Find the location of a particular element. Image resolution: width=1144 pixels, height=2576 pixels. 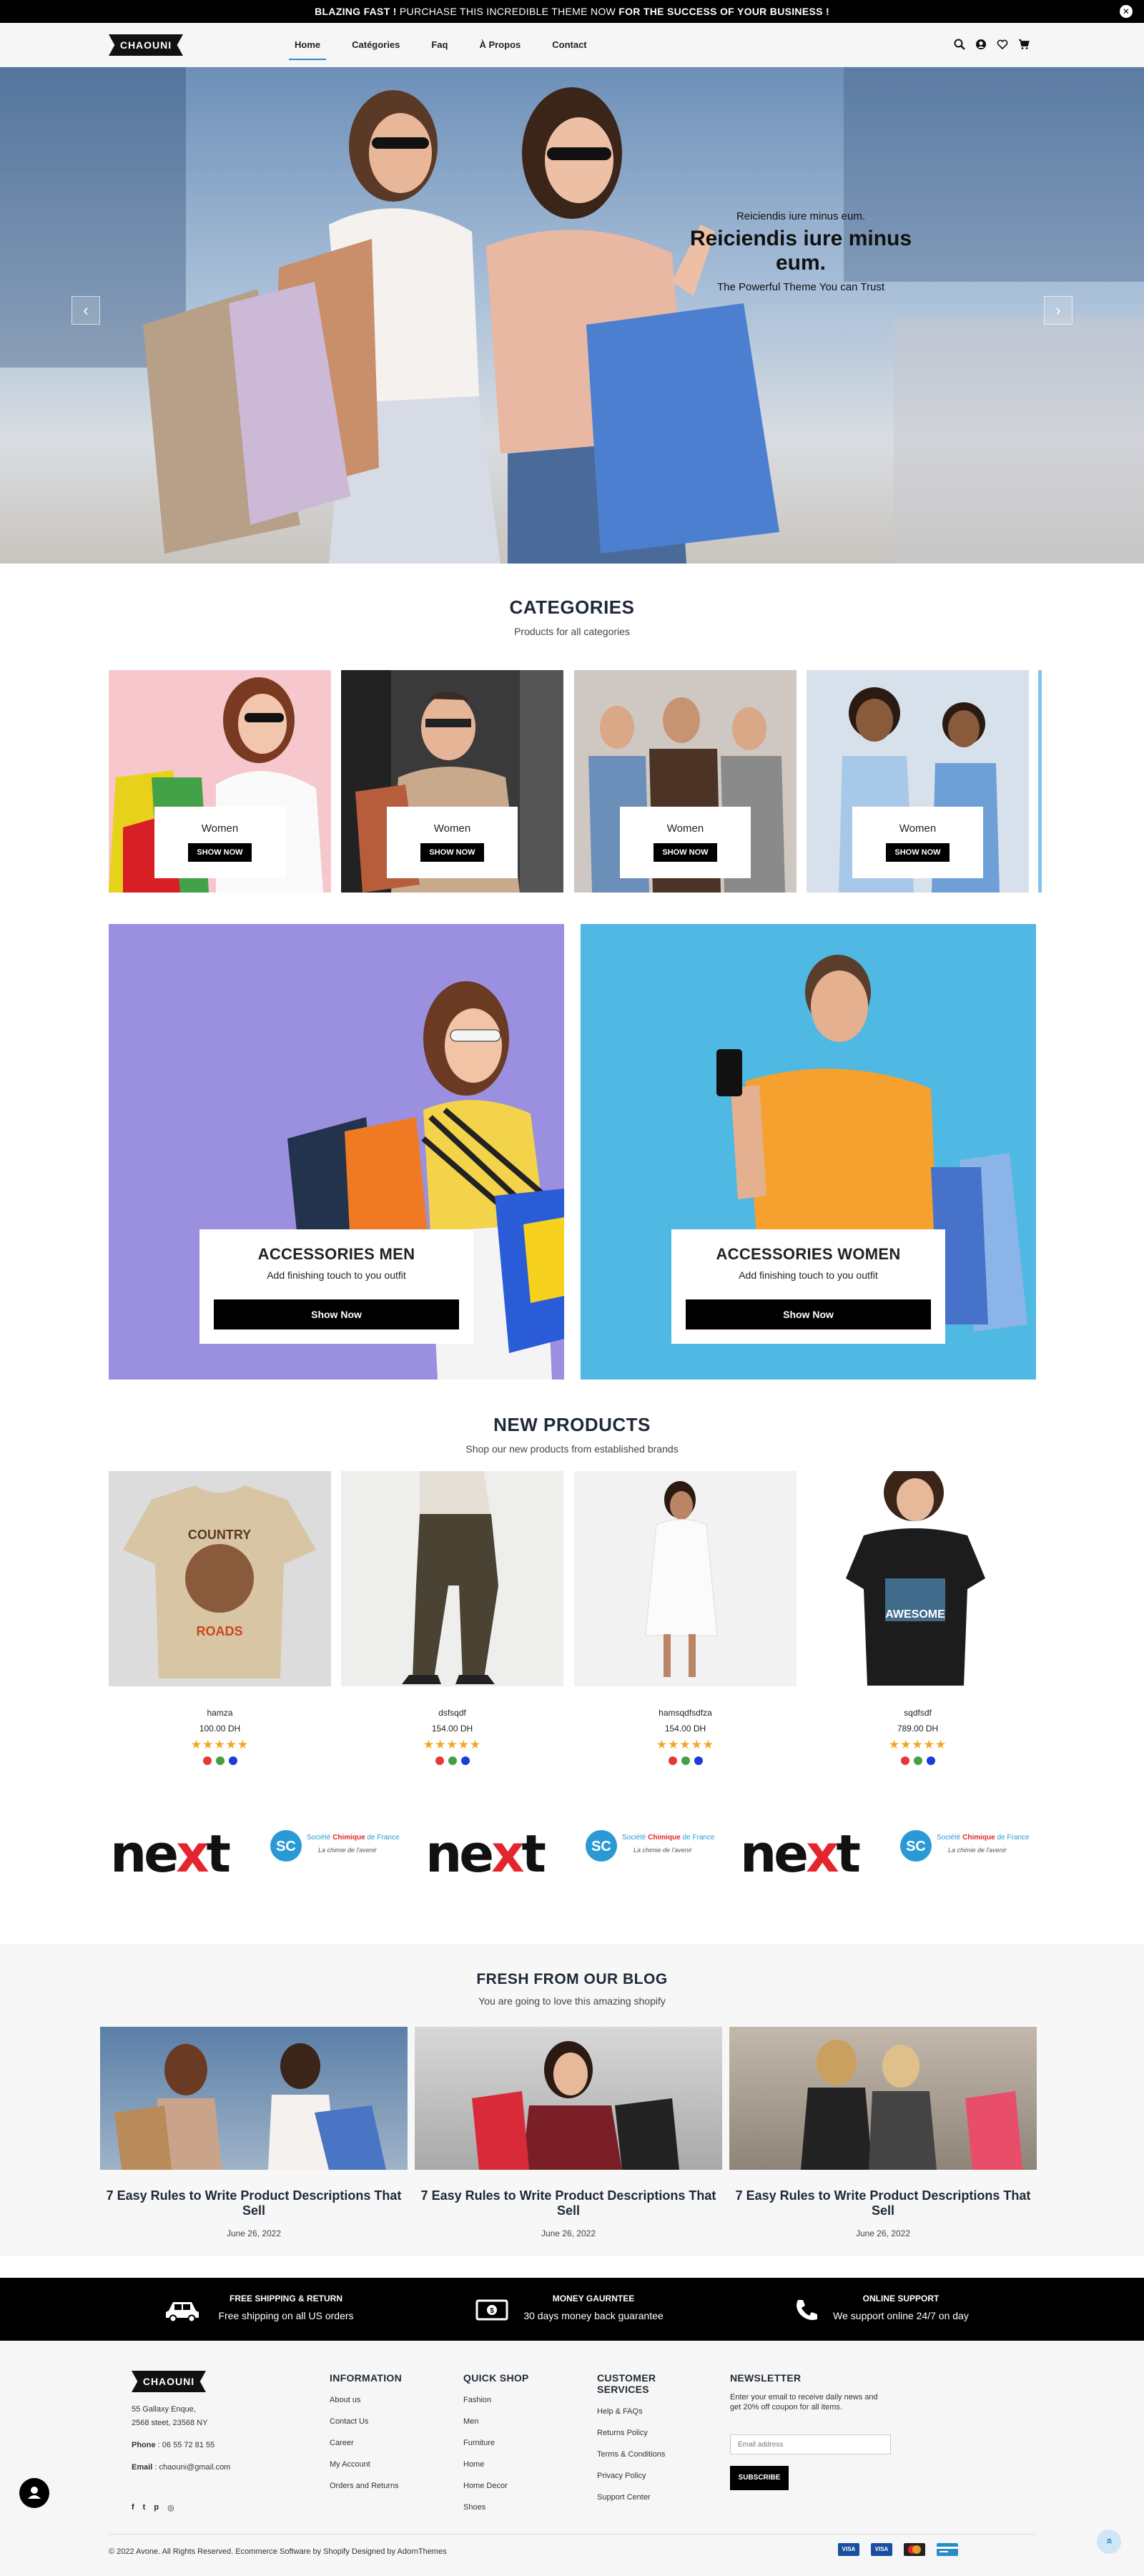

product-name: dsfsqdf is located at coordinates (452, 1713).